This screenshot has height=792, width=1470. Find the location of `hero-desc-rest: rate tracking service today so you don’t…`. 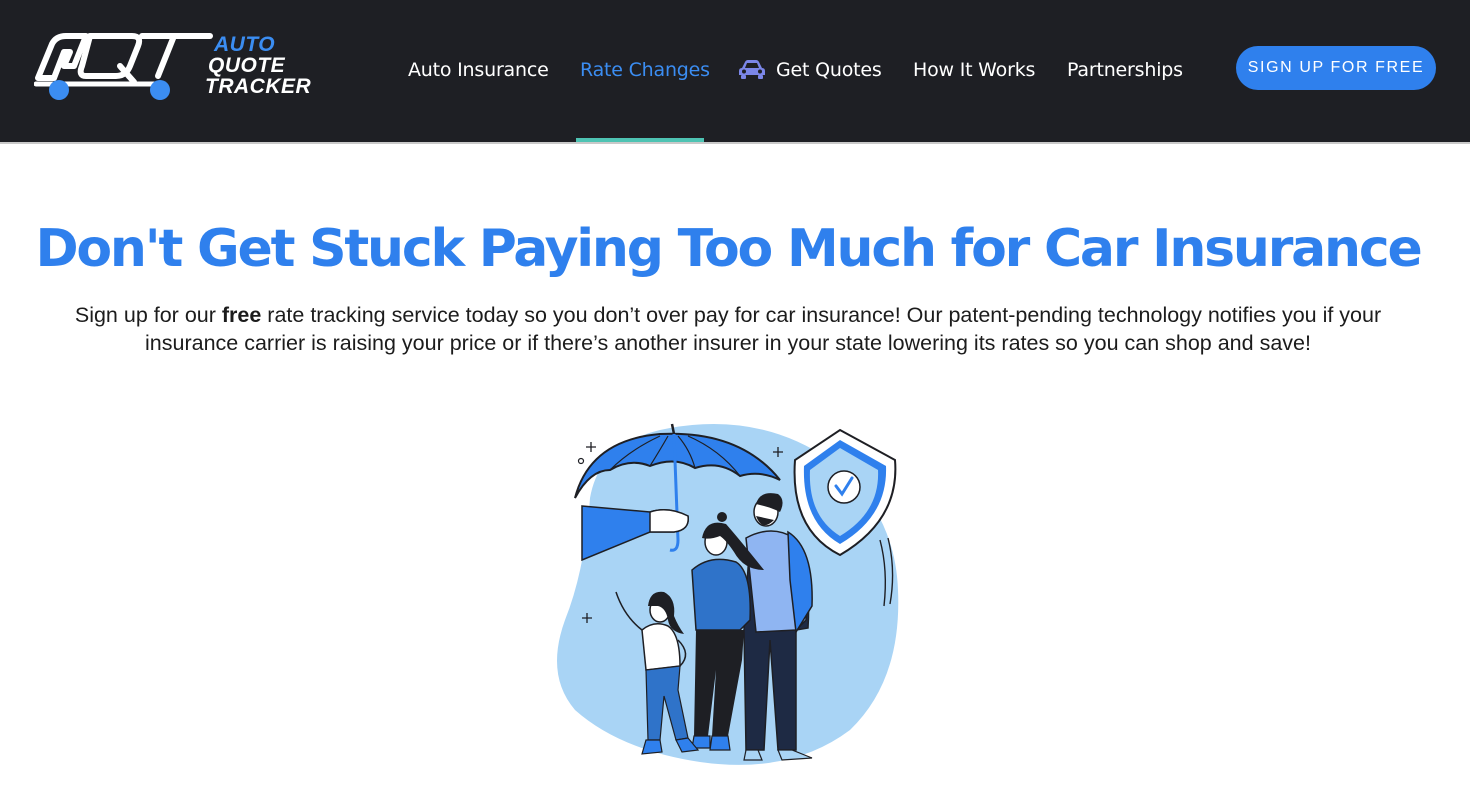

hero-desc-rest: rate tracking service today so you don’t… is located at coordinates (763, 329).